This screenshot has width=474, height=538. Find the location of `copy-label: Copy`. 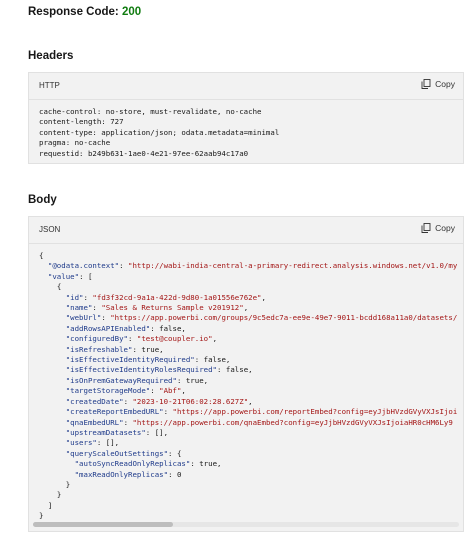

copy-label: Copy is located at coordinates (445, 228).